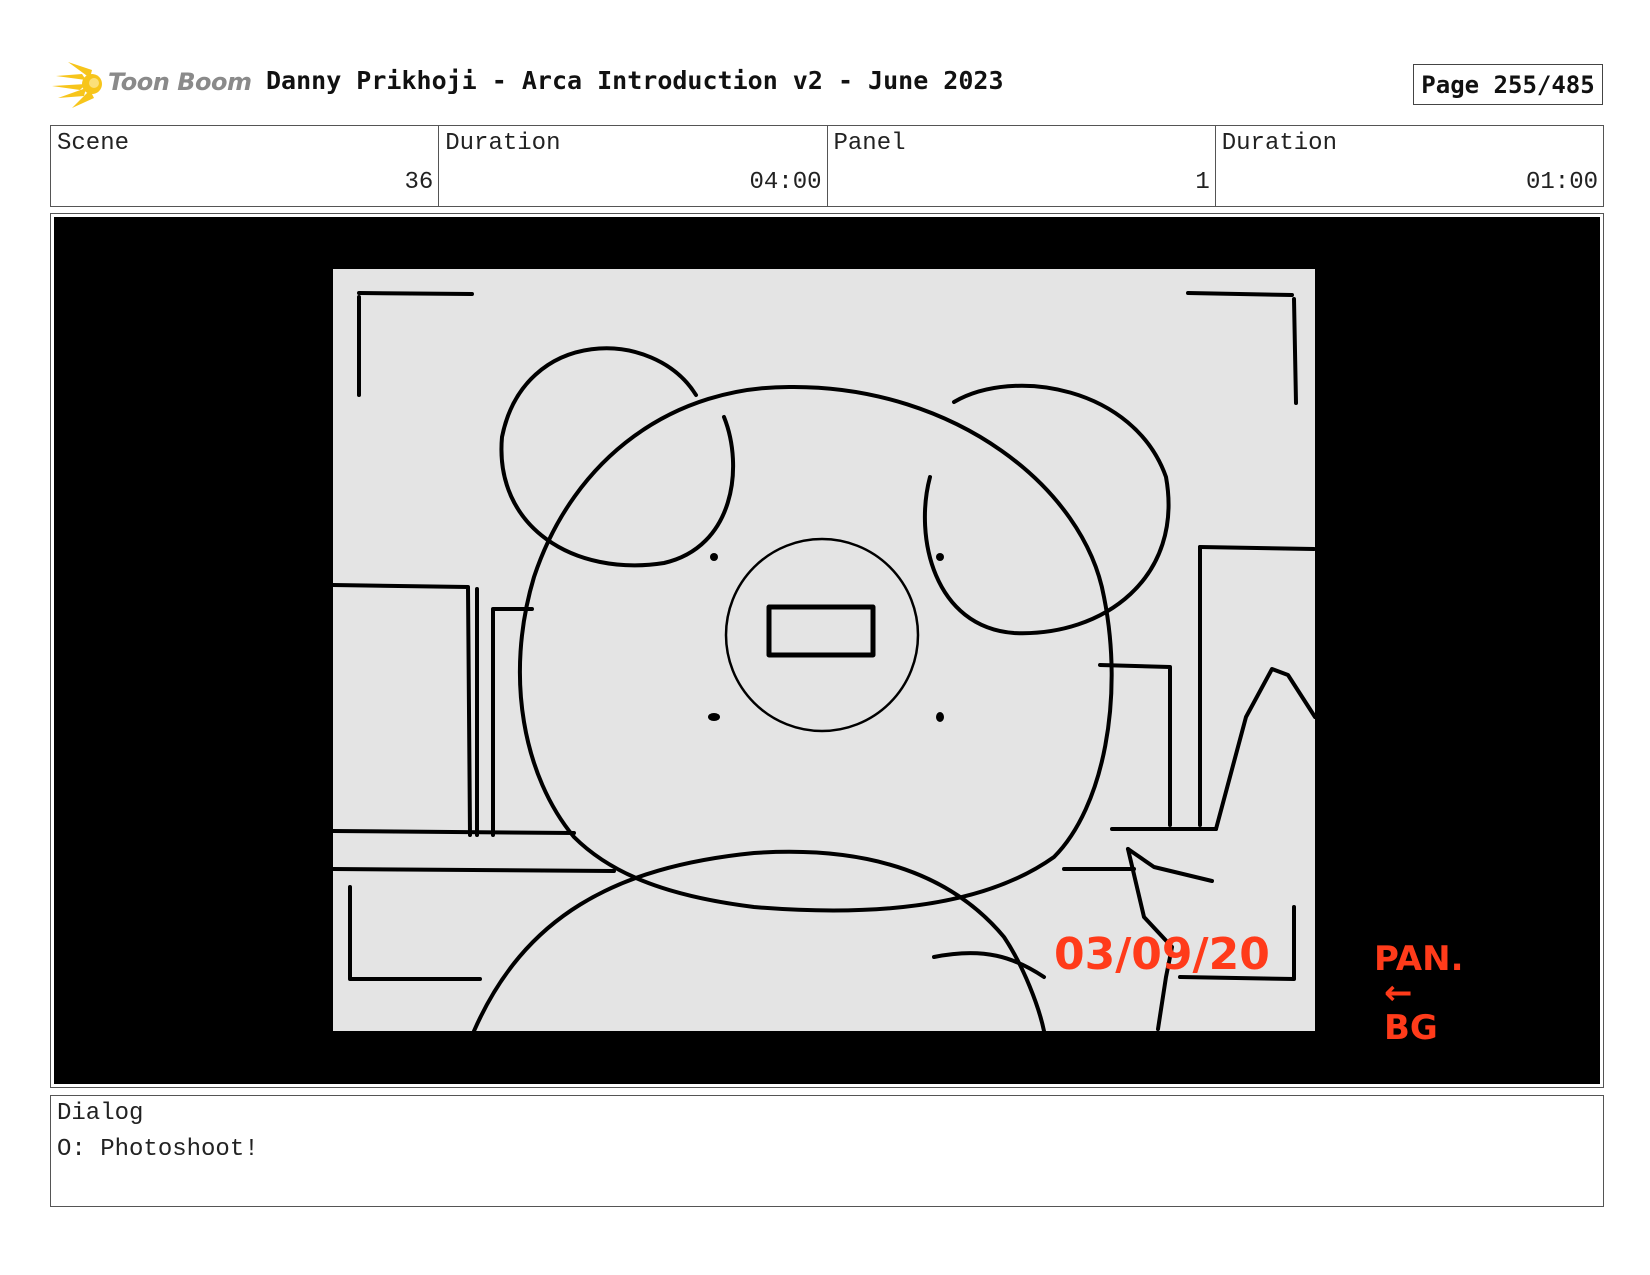  Describe the element at coordinates (1202, 182) in the screenshot. I see `panel-value: 1` at that location.